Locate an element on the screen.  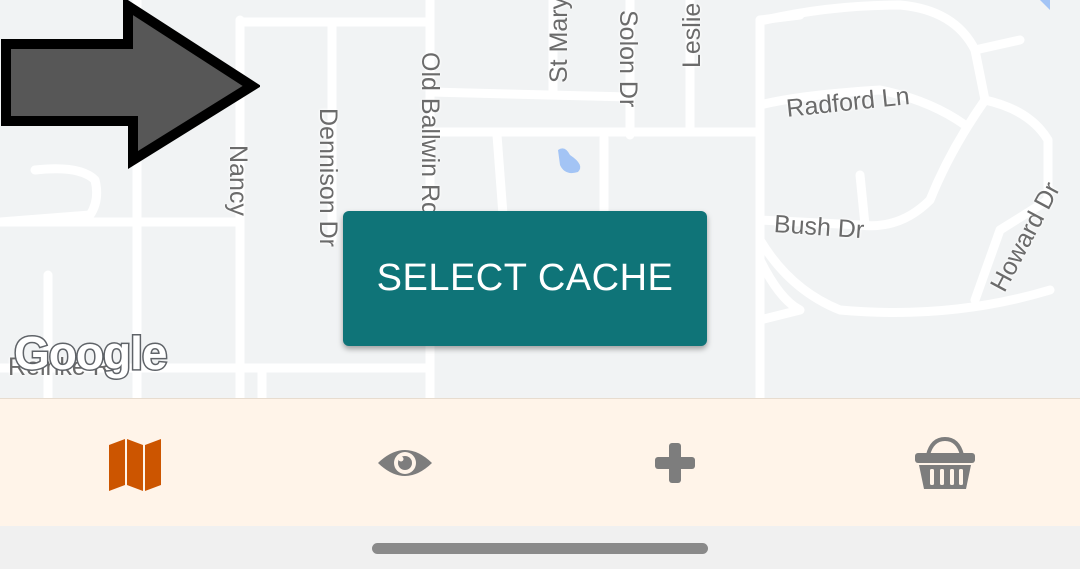
nav-item-add is located at coordinates (675, 463).